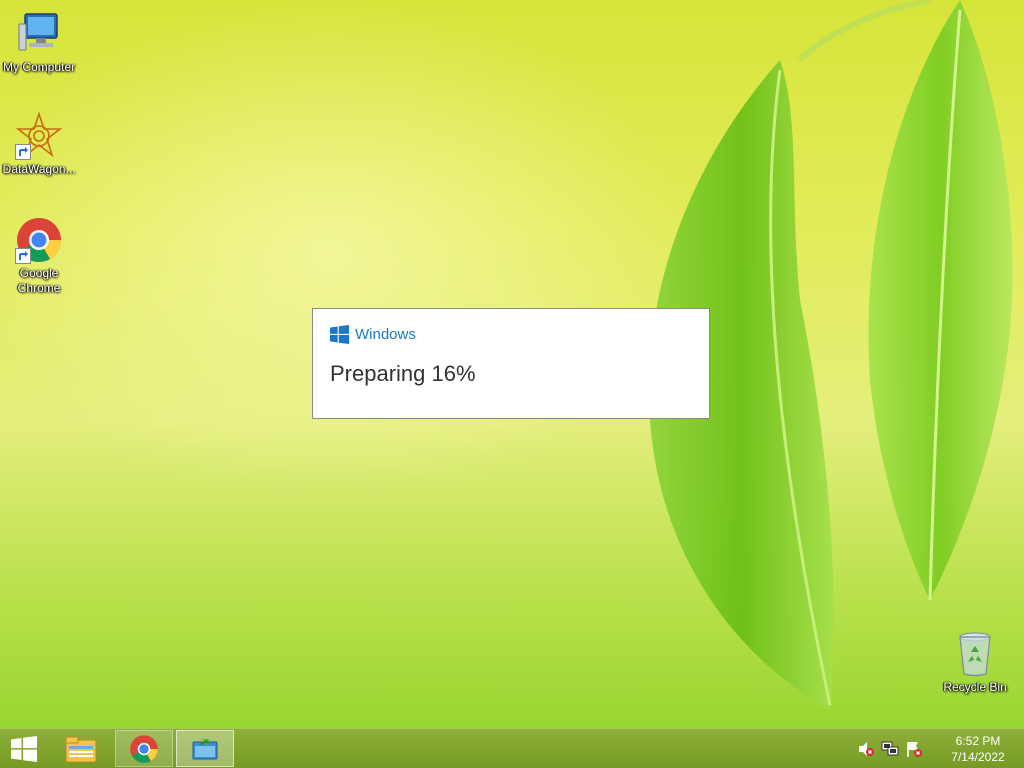  I want to click on taskbar-chrome-button, so click(144, 748).